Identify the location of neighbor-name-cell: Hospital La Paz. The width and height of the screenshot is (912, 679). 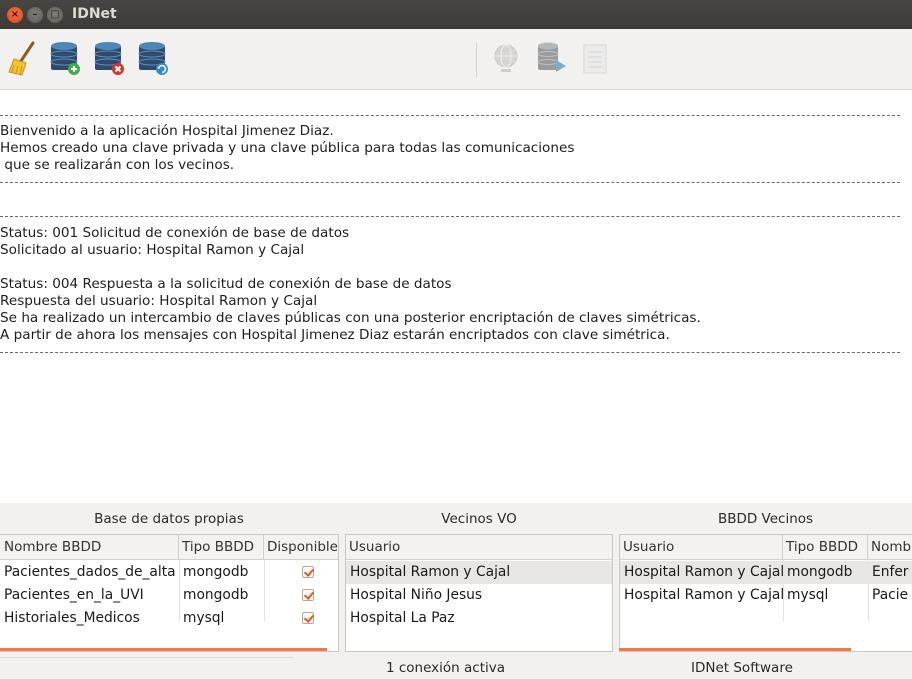
(402, 618).